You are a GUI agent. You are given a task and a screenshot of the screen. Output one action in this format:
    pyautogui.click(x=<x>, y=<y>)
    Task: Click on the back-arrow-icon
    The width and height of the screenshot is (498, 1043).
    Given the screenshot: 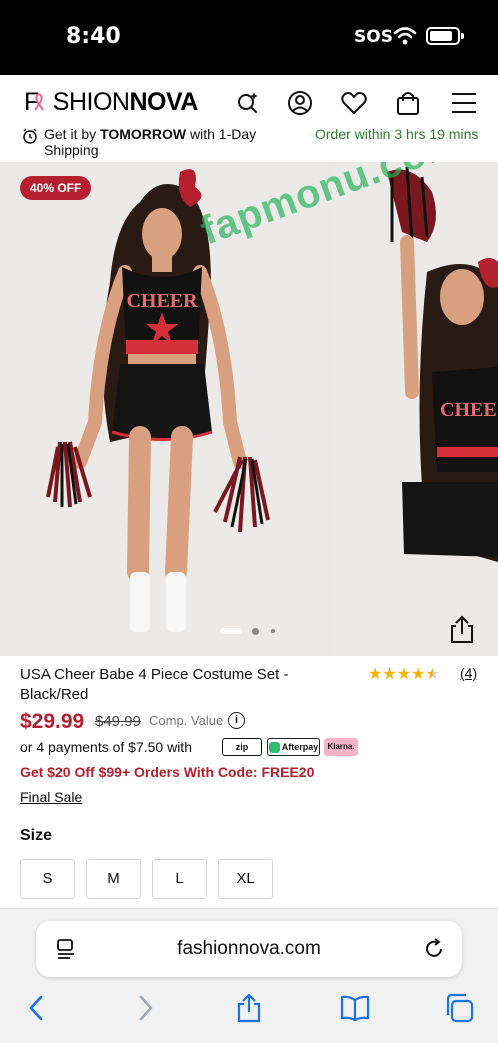 What is the action you would take?
    pyautogui.click(x=37, y=1008)
    